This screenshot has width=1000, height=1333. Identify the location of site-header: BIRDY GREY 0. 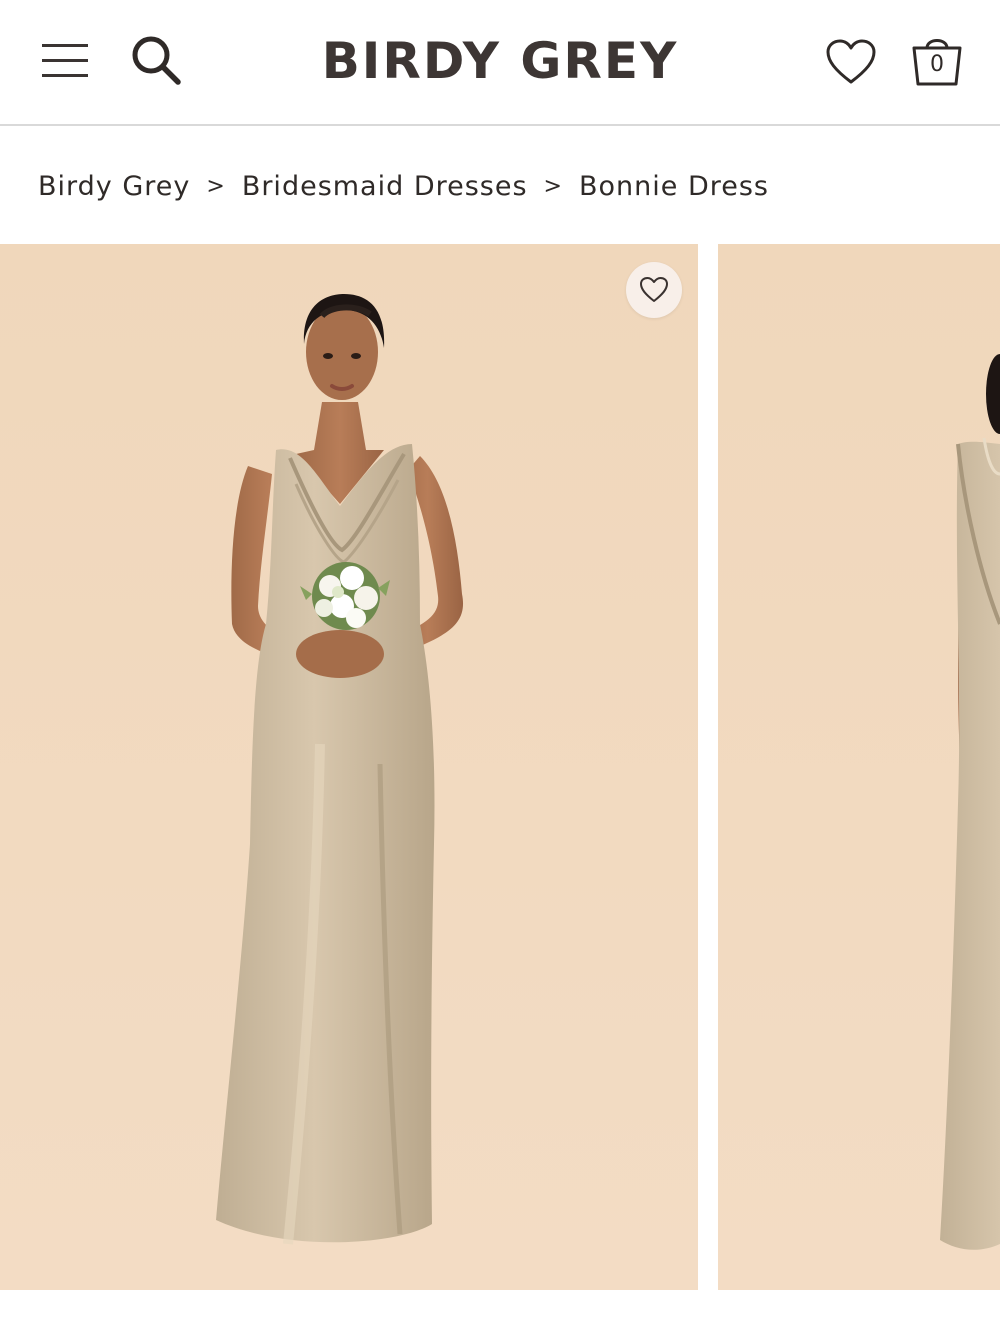
(500, 63).